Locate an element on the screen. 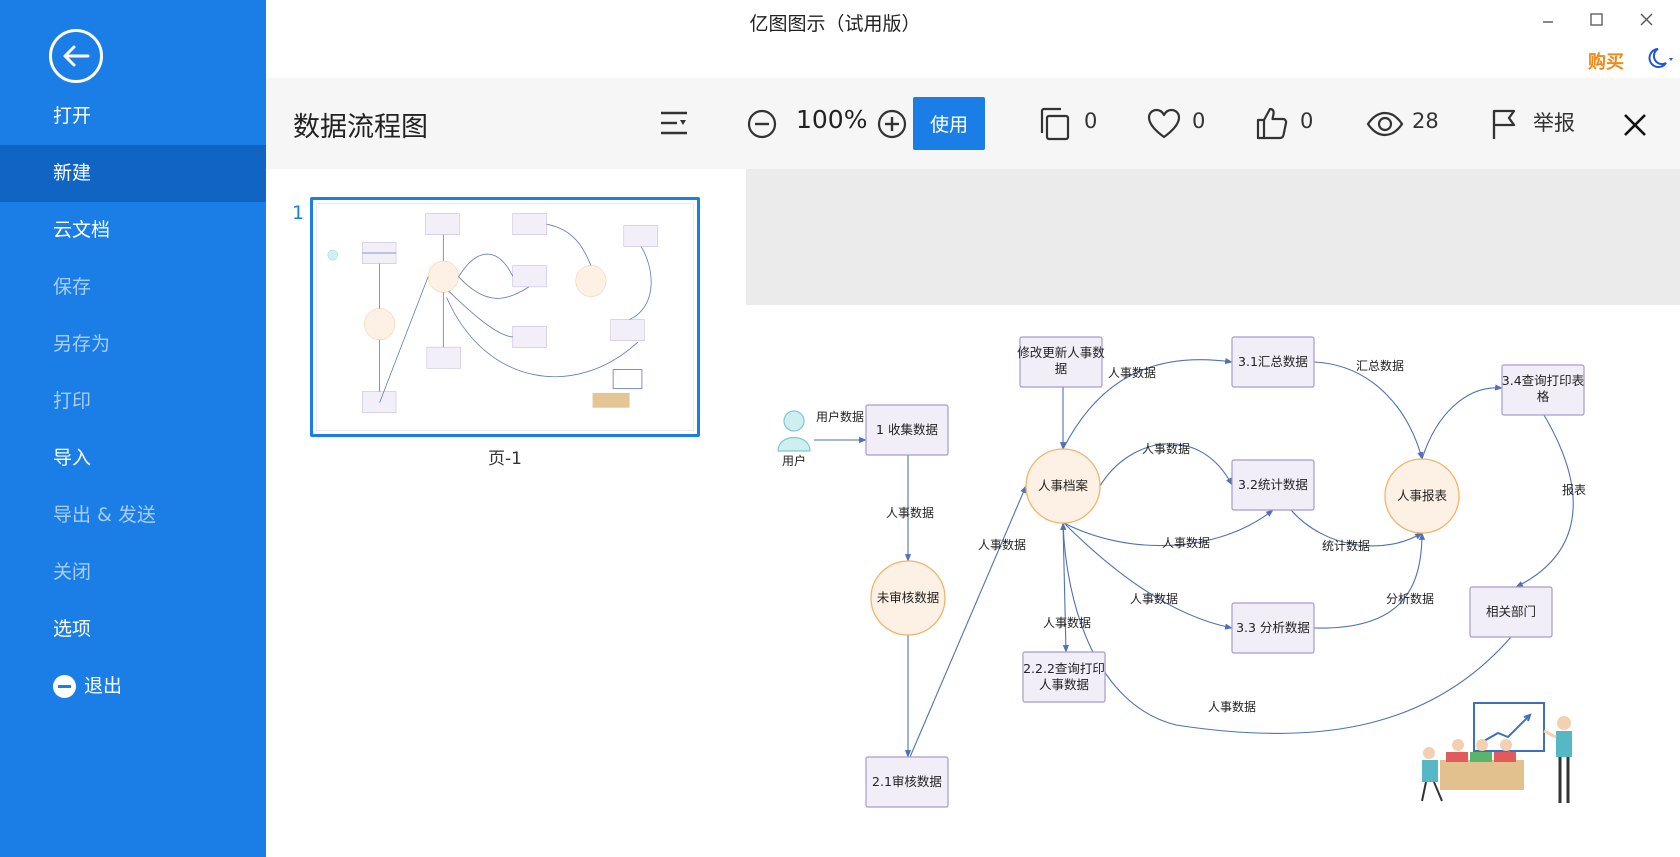  minimize-button is located at coordinates (1548, 19).